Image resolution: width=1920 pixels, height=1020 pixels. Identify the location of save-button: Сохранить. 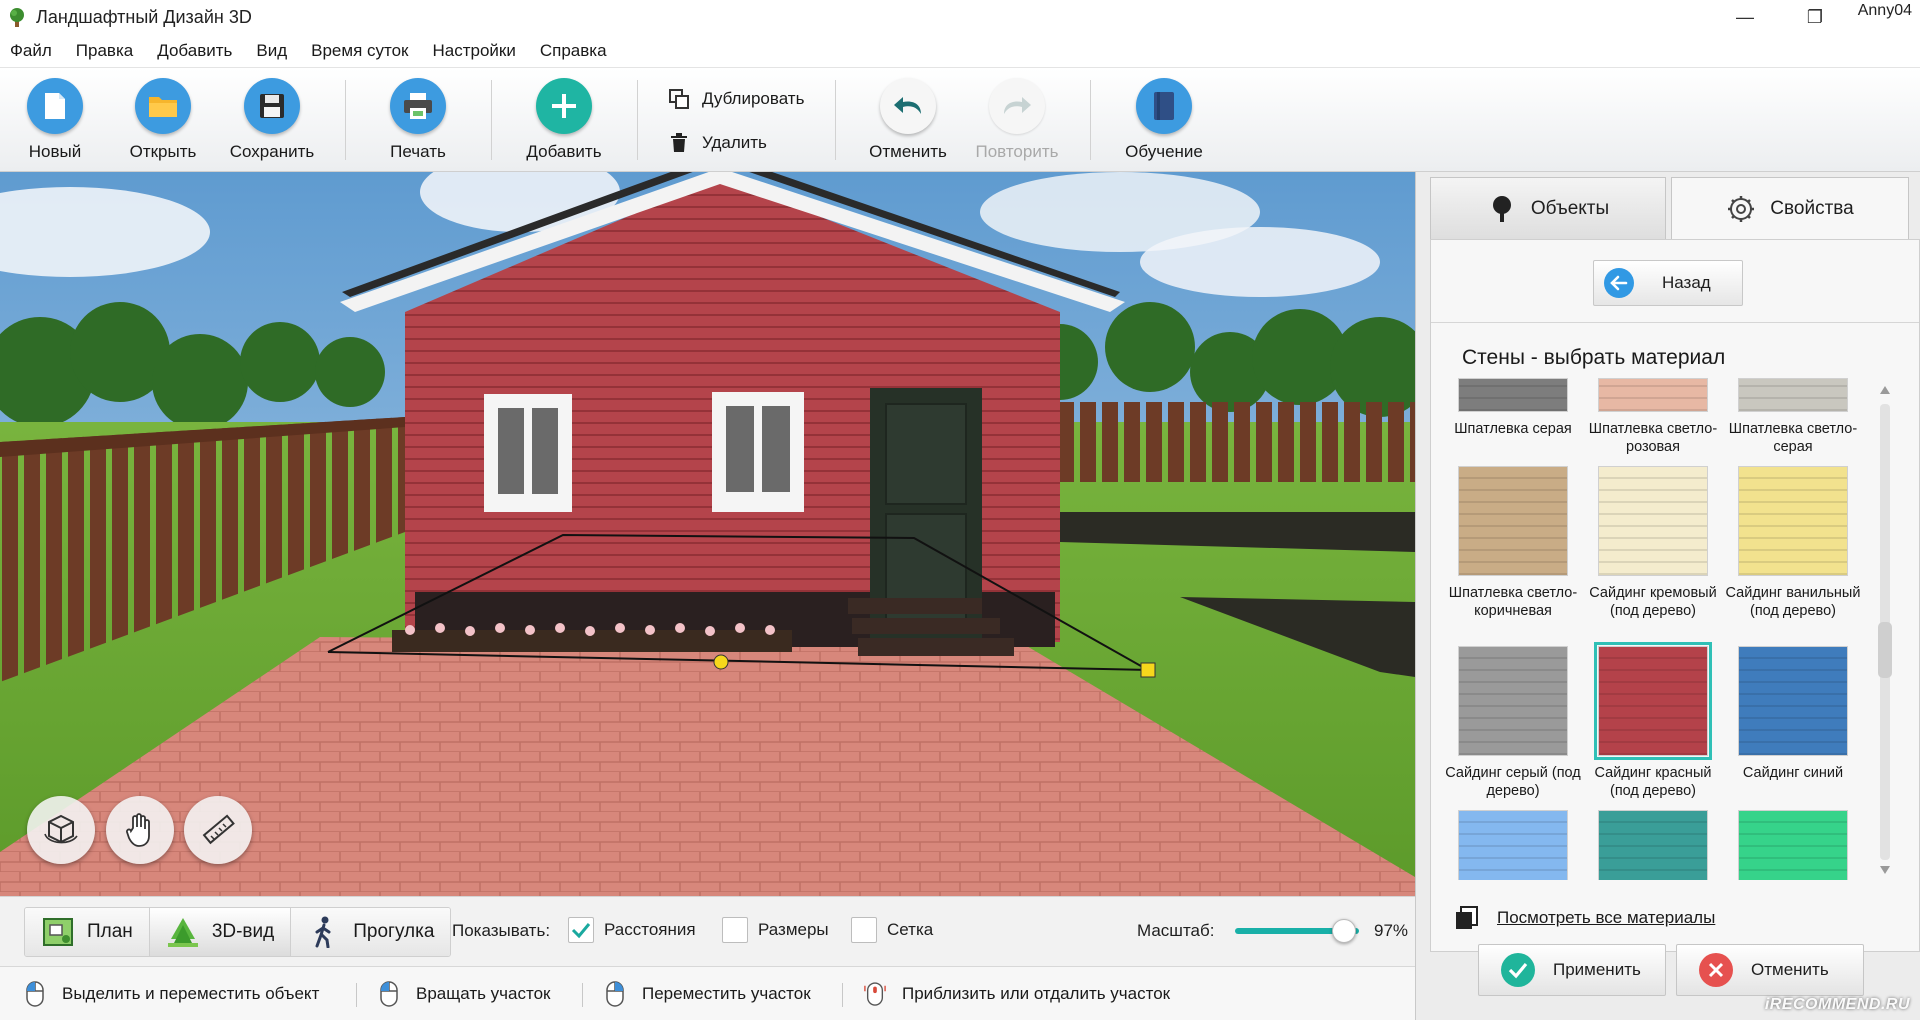
(272, 122).